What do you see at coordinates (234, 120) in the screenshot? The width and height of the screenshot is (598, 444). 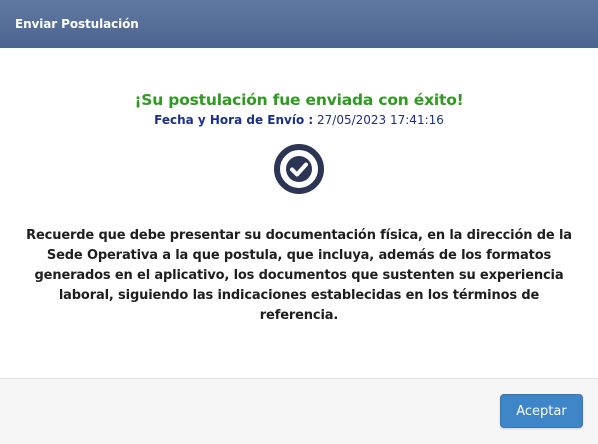 I see `datetime-label: Fecha y Hora de Envío :` at bounding box center [234, 120].